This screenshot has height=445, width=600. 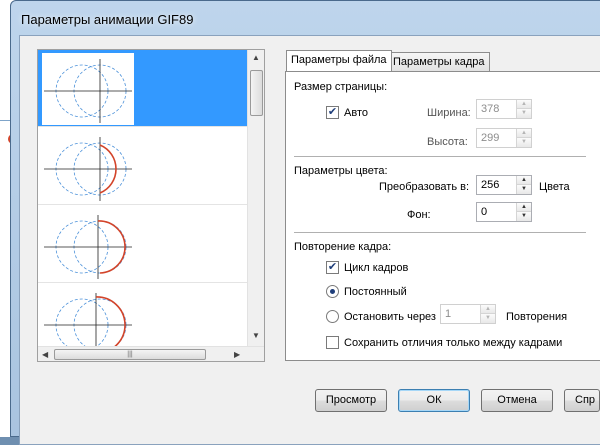 I want to click on scroll-up-icon: ▲, so click(x=256, y=57).